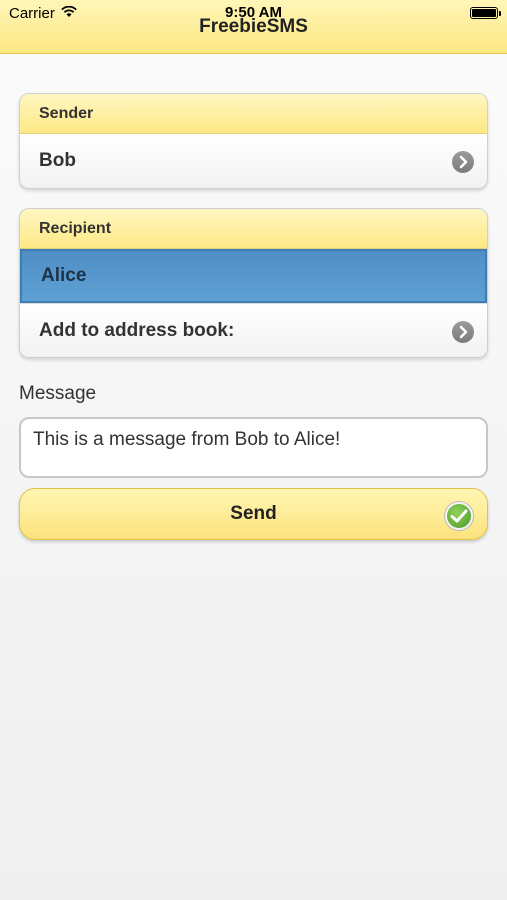  Describe the element at coordinates (253, 330) in the screenshot. I see `add-to-address-book-row: Add to address book:` at that location.